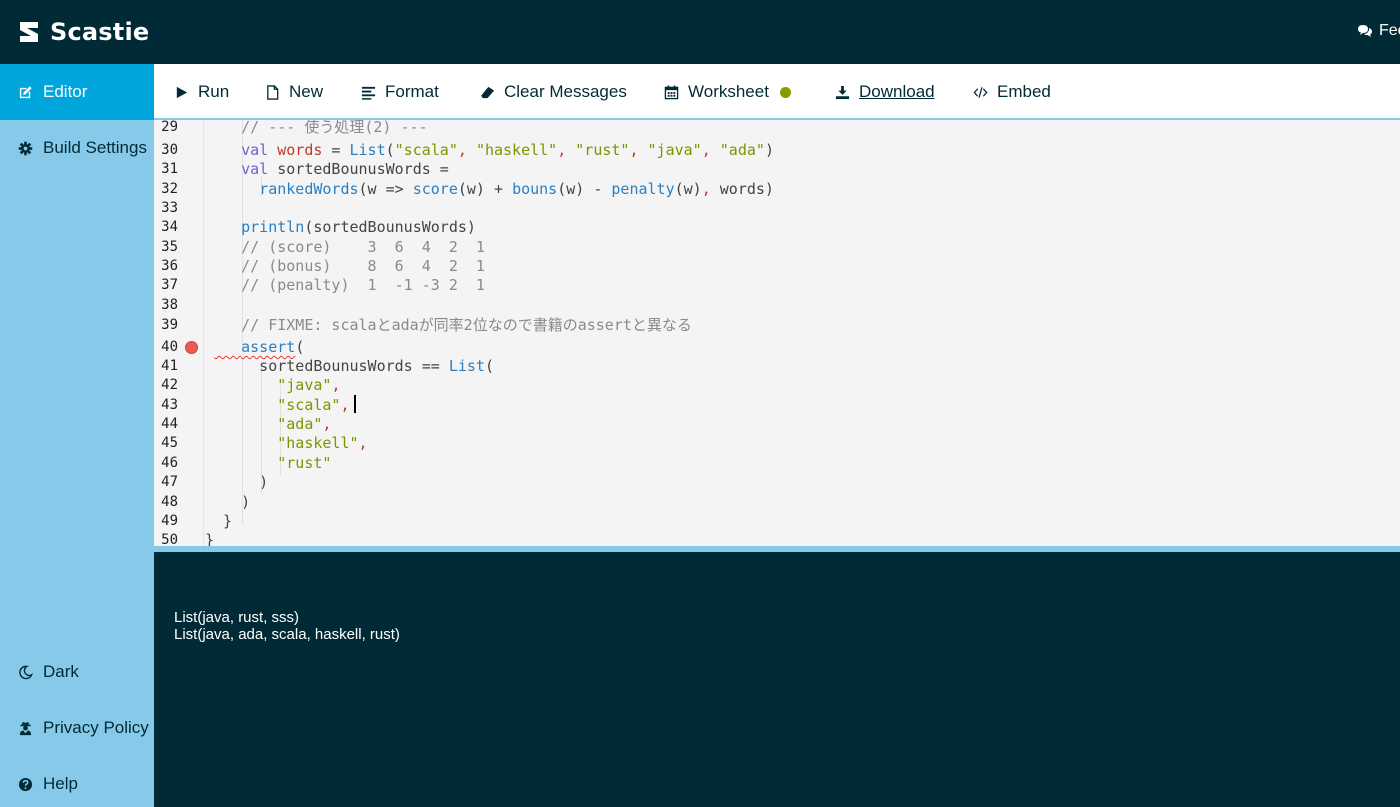 This screenshot has width=1400, height=807. I want to click on code-line: // (score) 3 6 4 2 1, so click(345, 247).